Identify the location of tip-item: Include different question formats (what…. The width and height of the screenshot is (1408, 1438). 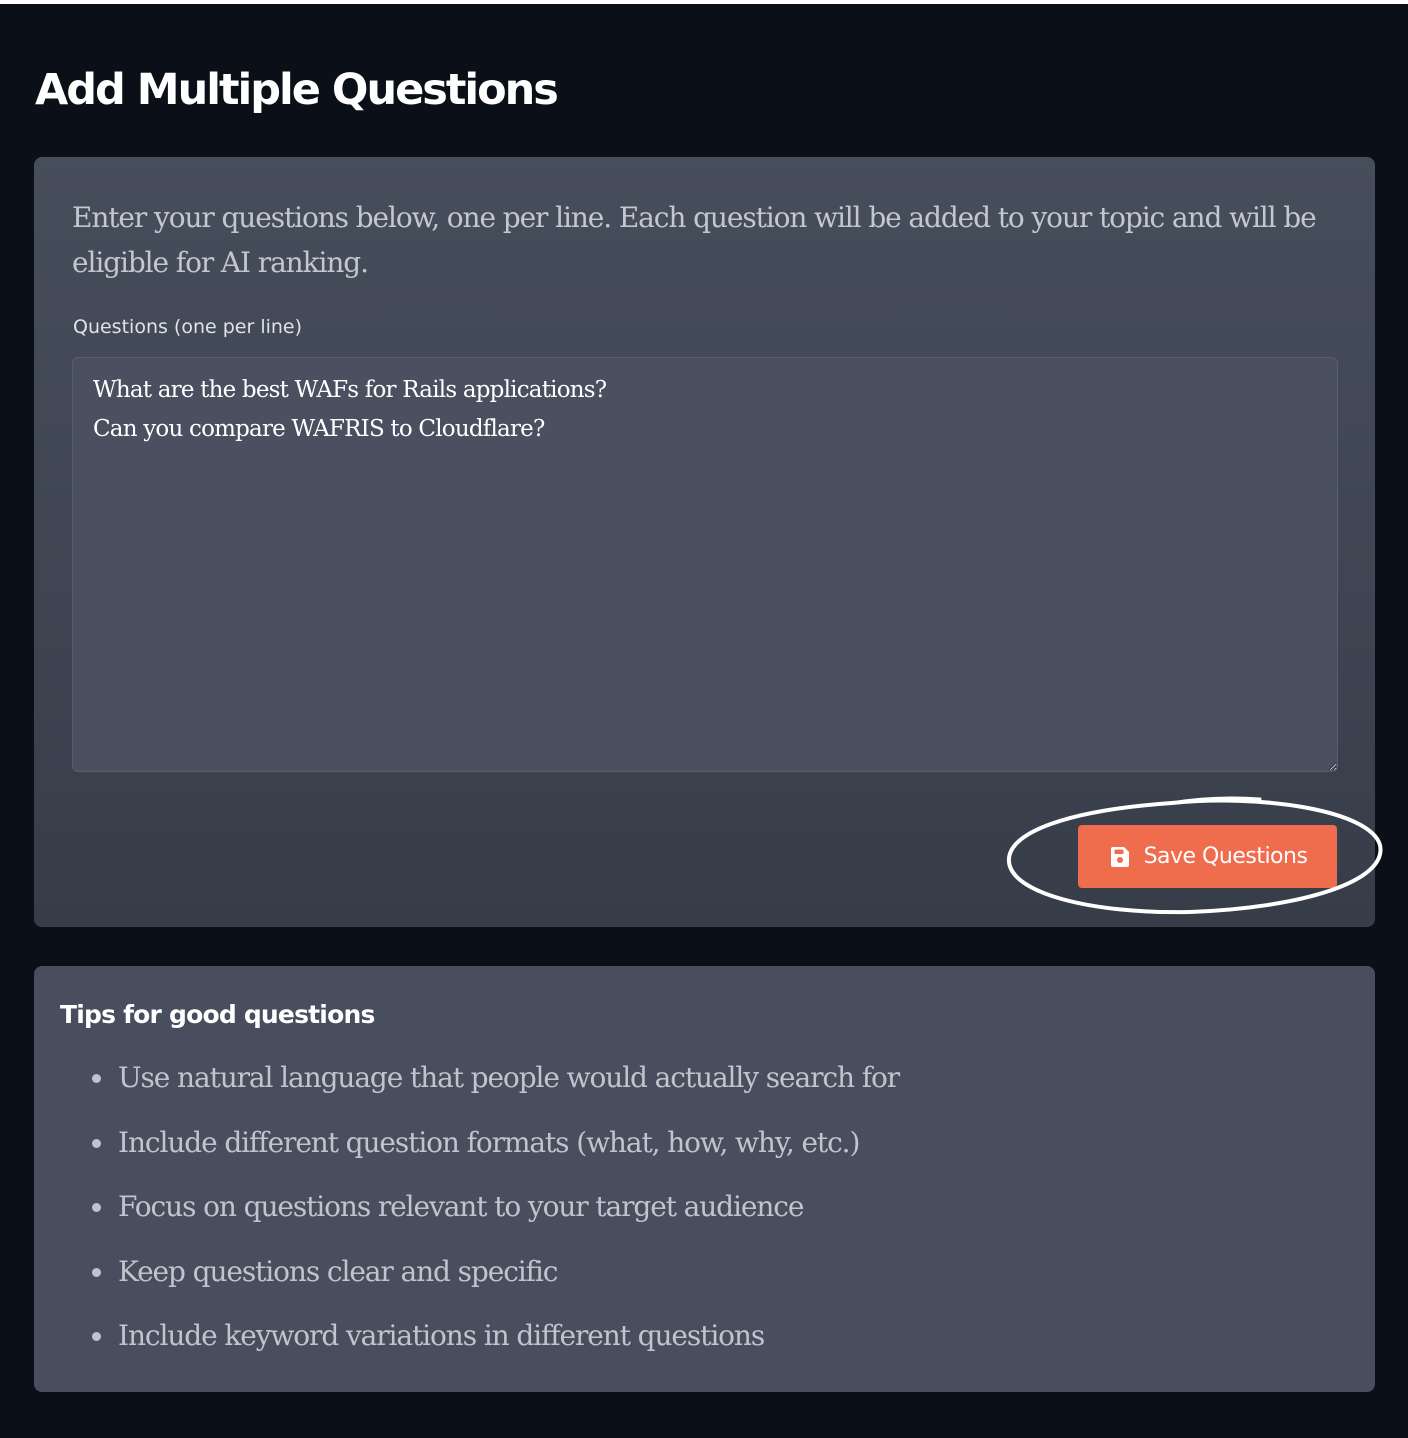
(494, 1155).